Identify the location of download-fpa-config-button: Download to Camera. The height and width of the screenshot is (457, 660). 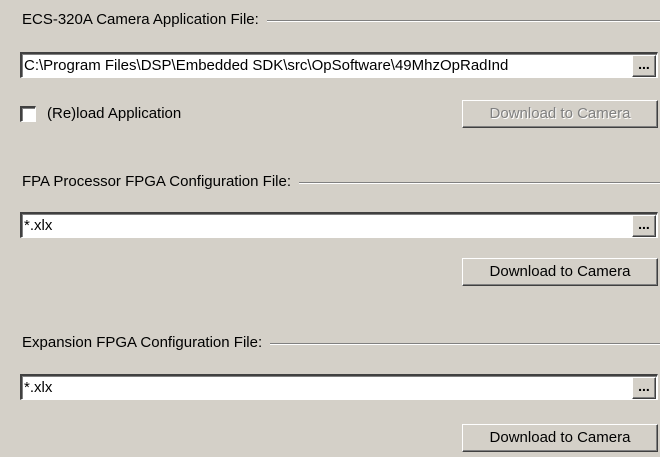
(560, 272).